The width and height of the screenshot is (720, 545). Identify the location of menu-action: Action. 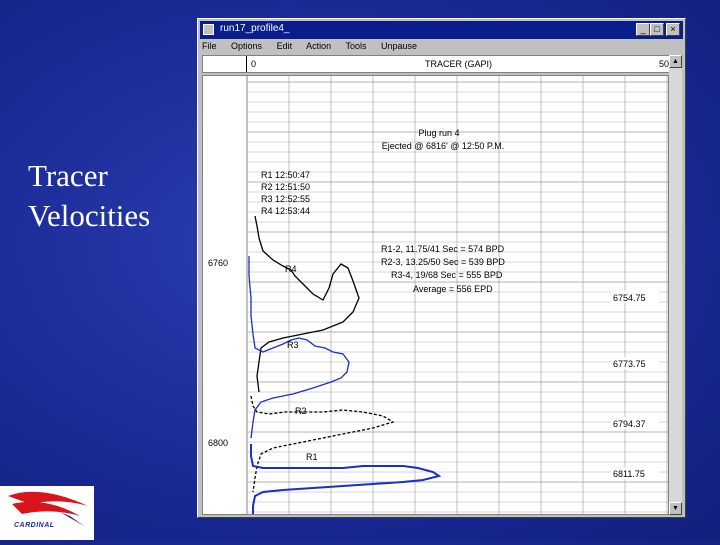
(318, 46).